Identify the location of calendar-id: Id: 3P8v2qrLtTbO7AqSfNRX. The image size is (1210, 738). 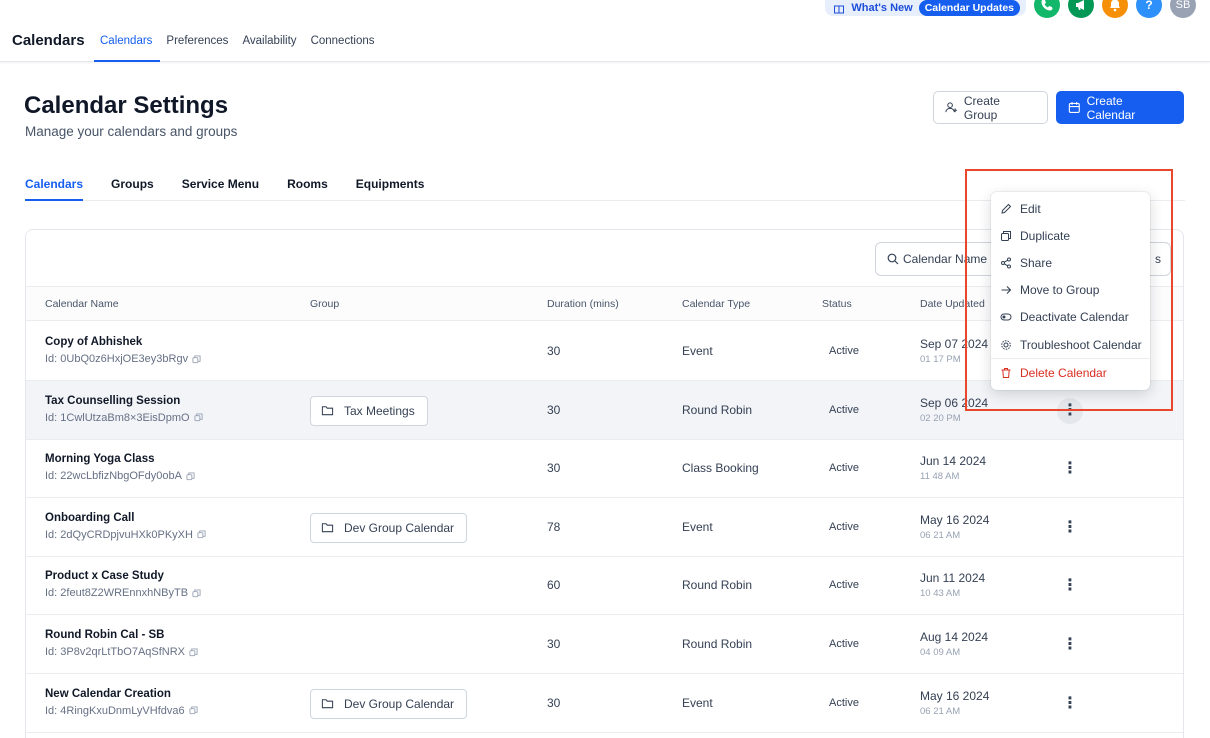
(121, 652).